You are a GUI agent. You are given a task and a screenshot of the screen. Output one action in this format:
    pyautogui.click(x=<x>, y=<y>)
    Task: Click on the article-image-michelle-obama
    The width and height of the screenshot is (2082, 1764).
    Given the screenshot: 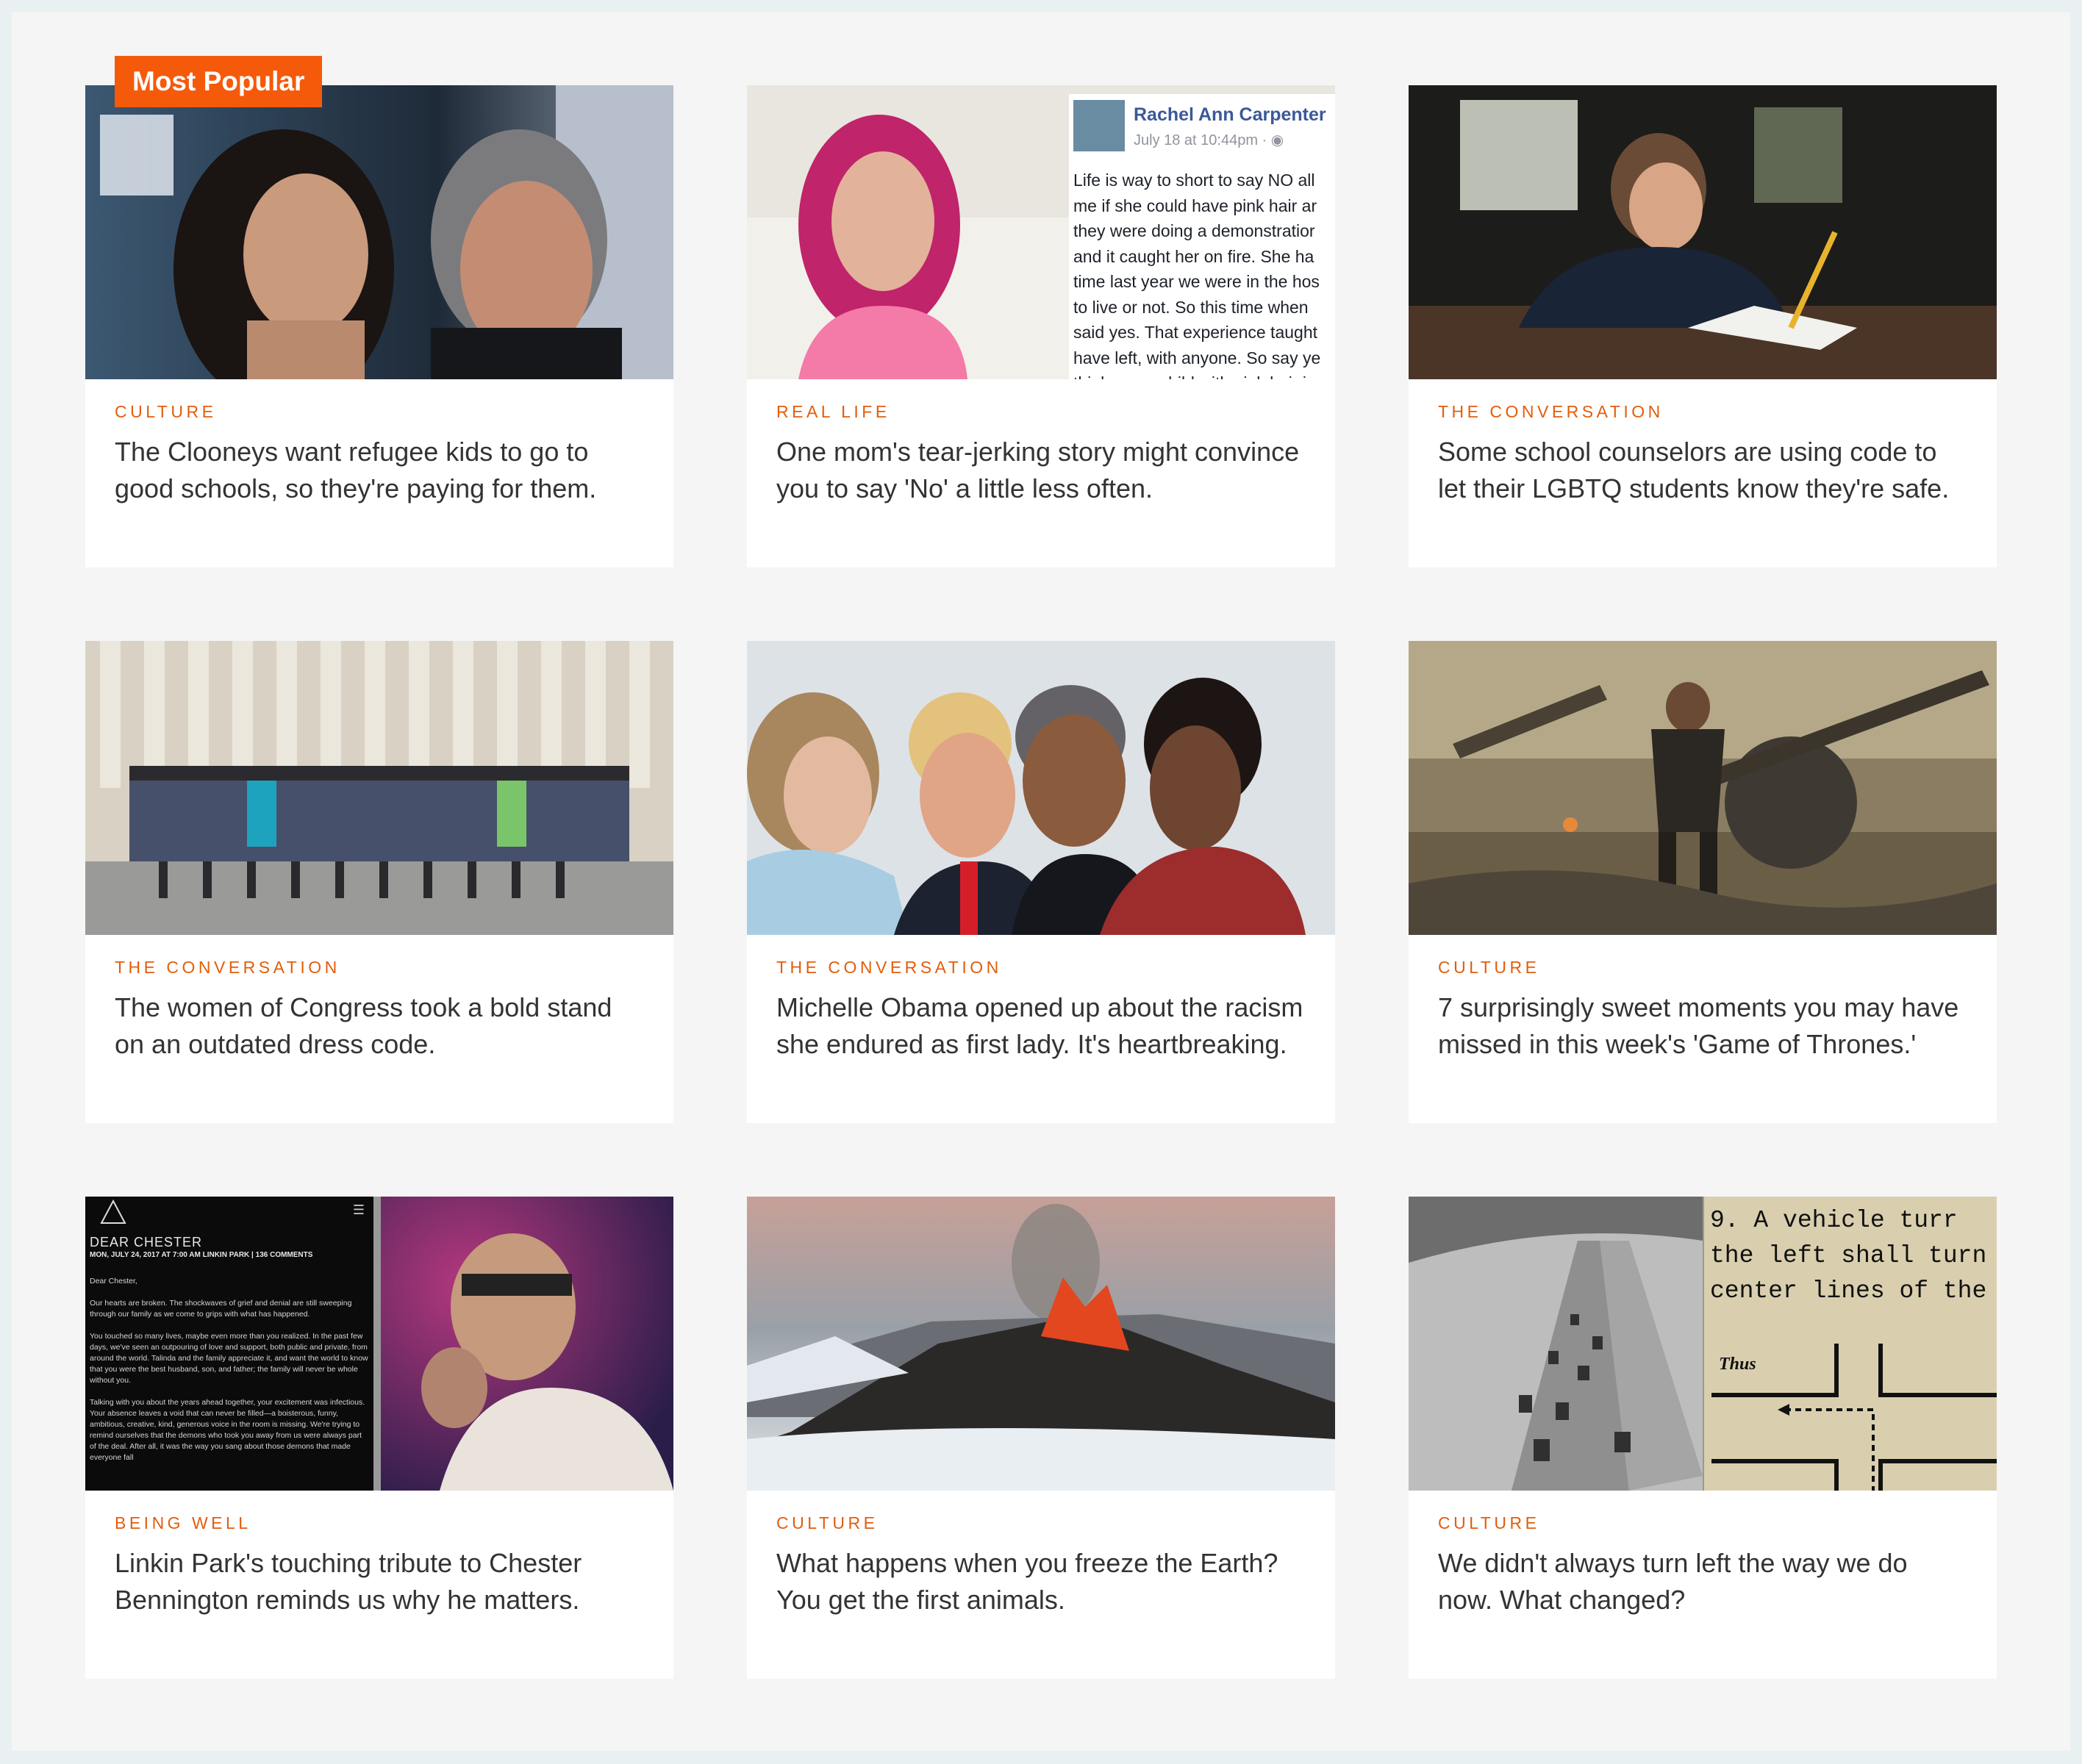 What is the action you would take?
    pyautogui.click(x=1041, y=788)
    